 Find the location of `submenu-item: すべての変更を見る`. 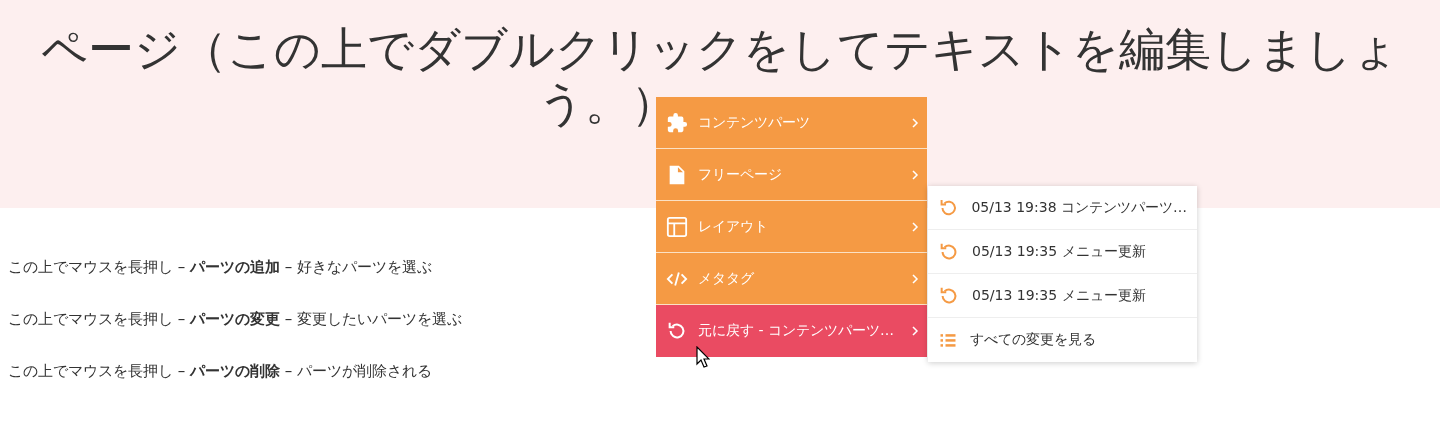

submenu-item: すべての変更を見る is located at coordinates (1062, 340).